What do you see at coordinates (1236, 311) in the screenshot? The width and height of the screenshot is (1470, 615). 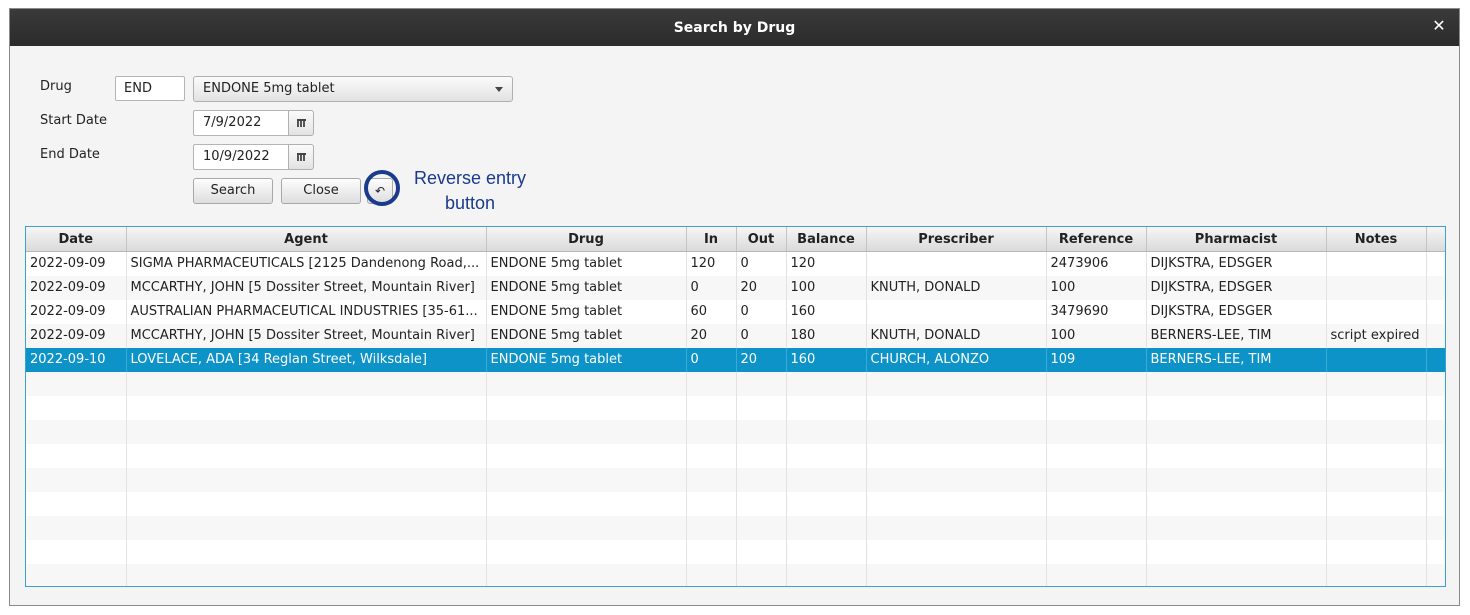 I see `cell-pharmacist: DIJKSTRA, EDSGER` at bounding box center [1236, 311].